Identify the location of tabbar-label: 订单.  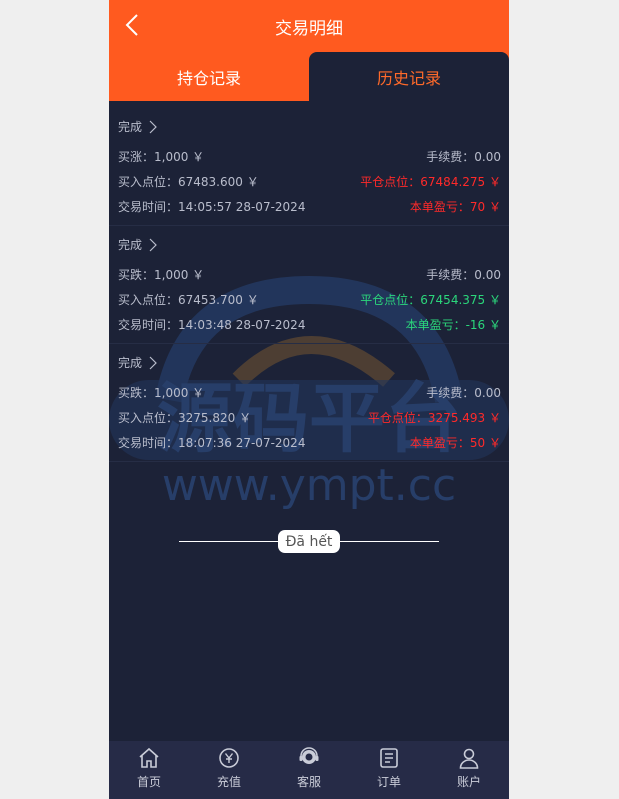
(388, 782).